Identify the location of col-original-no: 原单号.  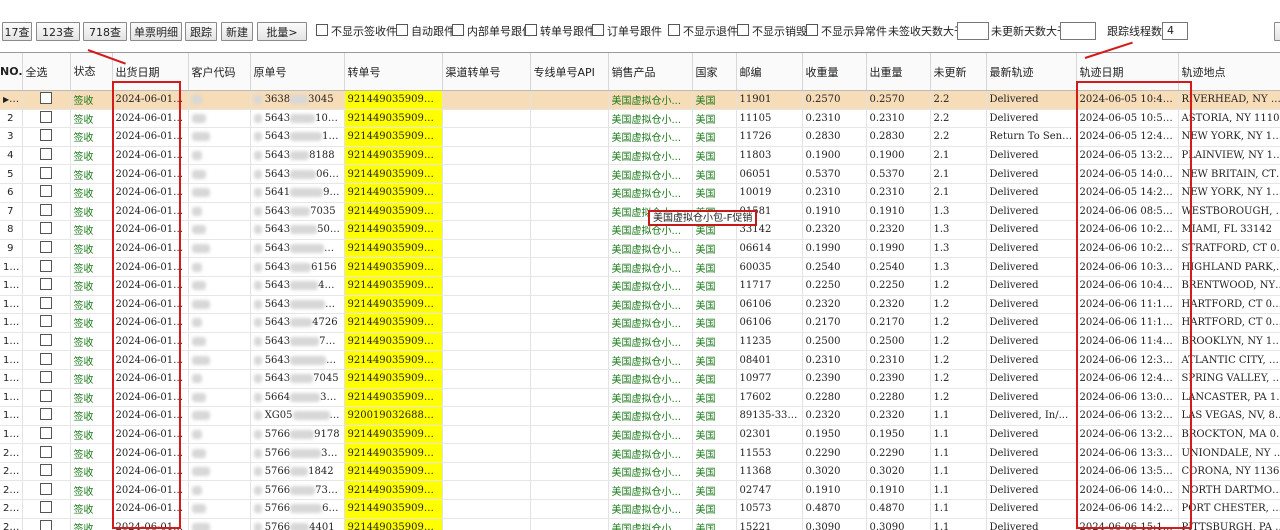
(297, 72).